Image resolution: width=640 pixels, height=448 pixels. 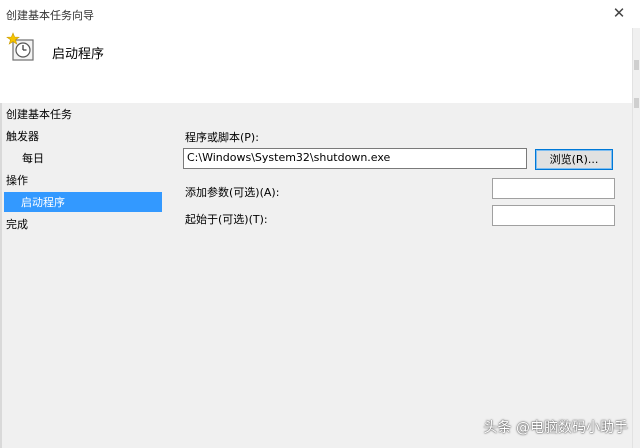 What do you see at coordinates (20, 46) in the screenshot?
I see `task-scheduler-clock-icon` at bounding box center [20, 46].